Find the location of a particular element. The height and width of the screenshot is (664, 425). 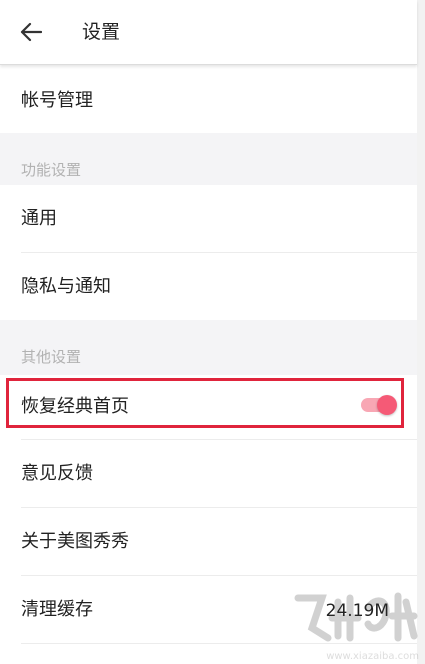

settings-item-about: 关于美图秀秀 is located at coordinates (208, 542).